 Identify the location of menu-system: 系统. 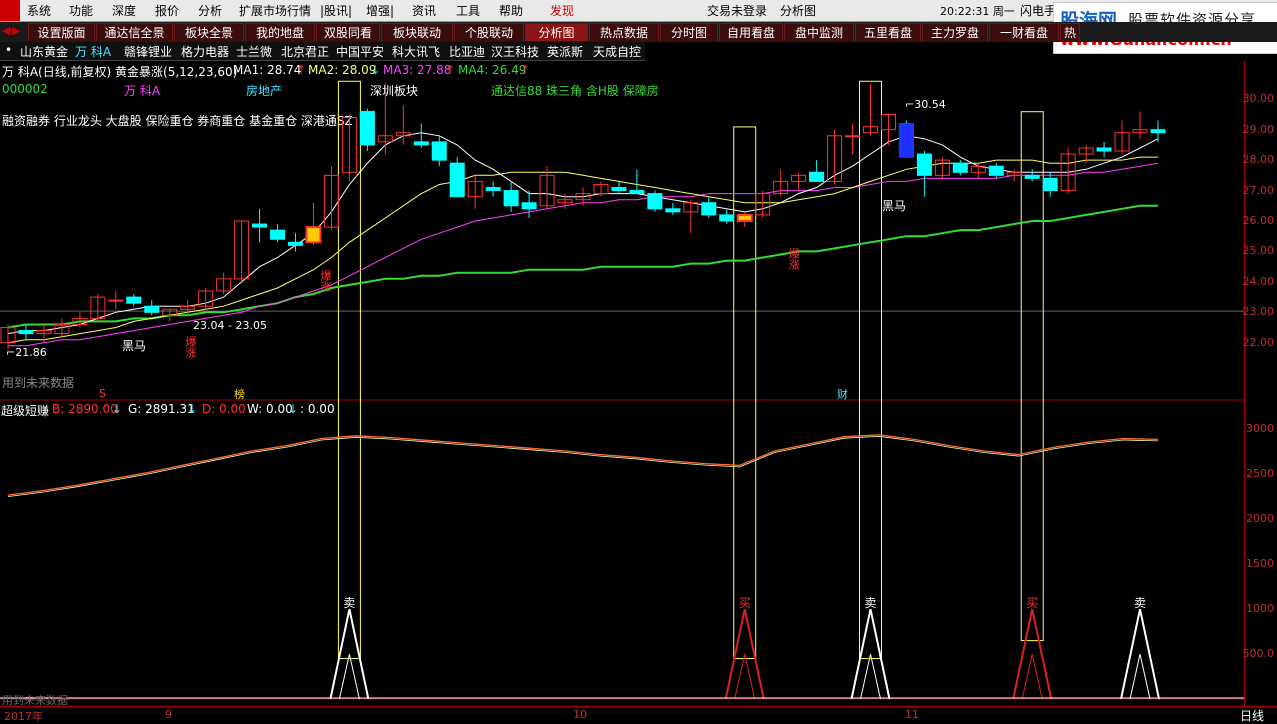
(39, 10).